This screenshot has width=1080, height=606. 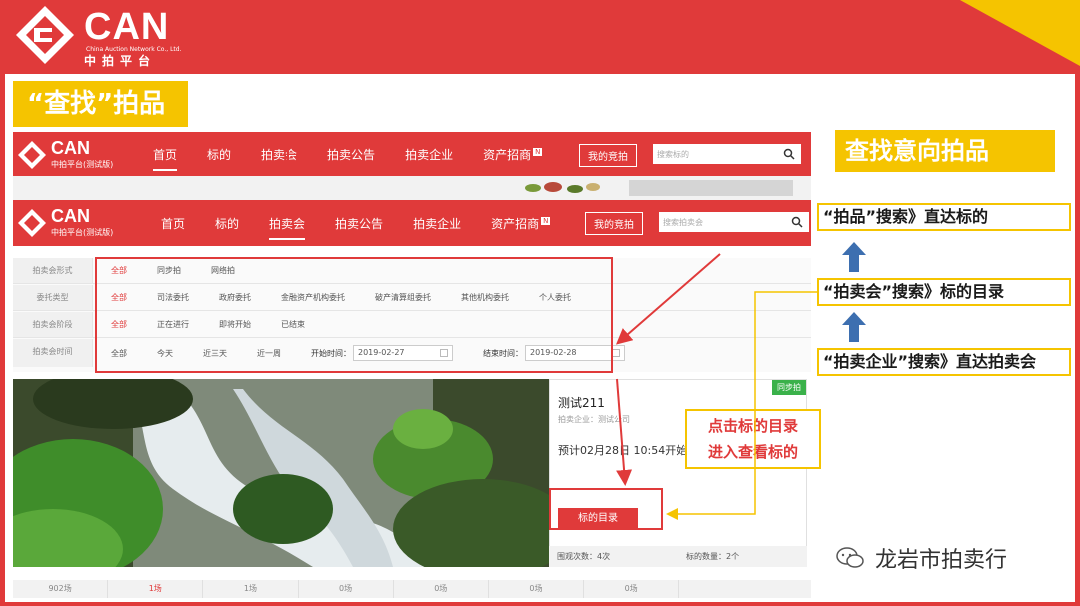 I want to click on wechat-watermark: 龙岩市拍卖行, so click(x=921, y=558).